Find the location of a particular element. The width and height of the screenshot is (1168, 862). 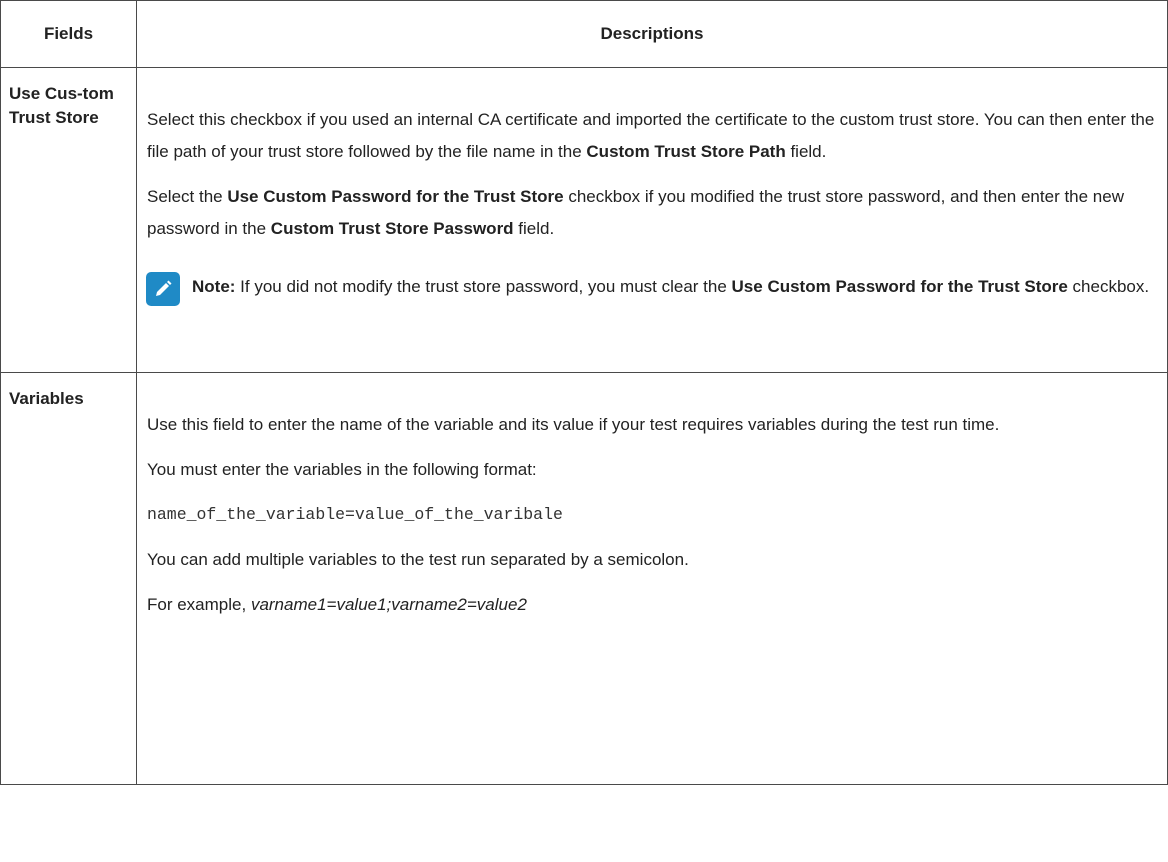

note-label: Note: is located at coordinates (214, 286).